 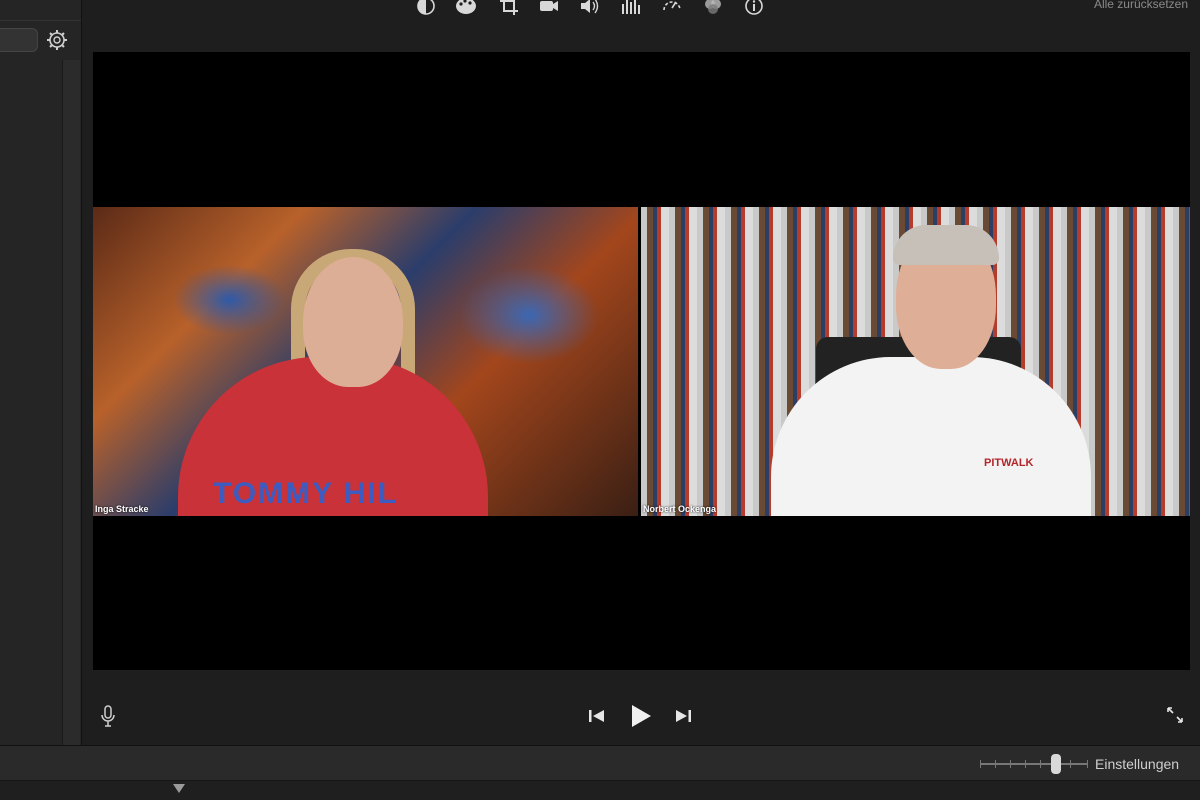 I want to click on stabilization-camera-icon, so click(x=549, y=8).